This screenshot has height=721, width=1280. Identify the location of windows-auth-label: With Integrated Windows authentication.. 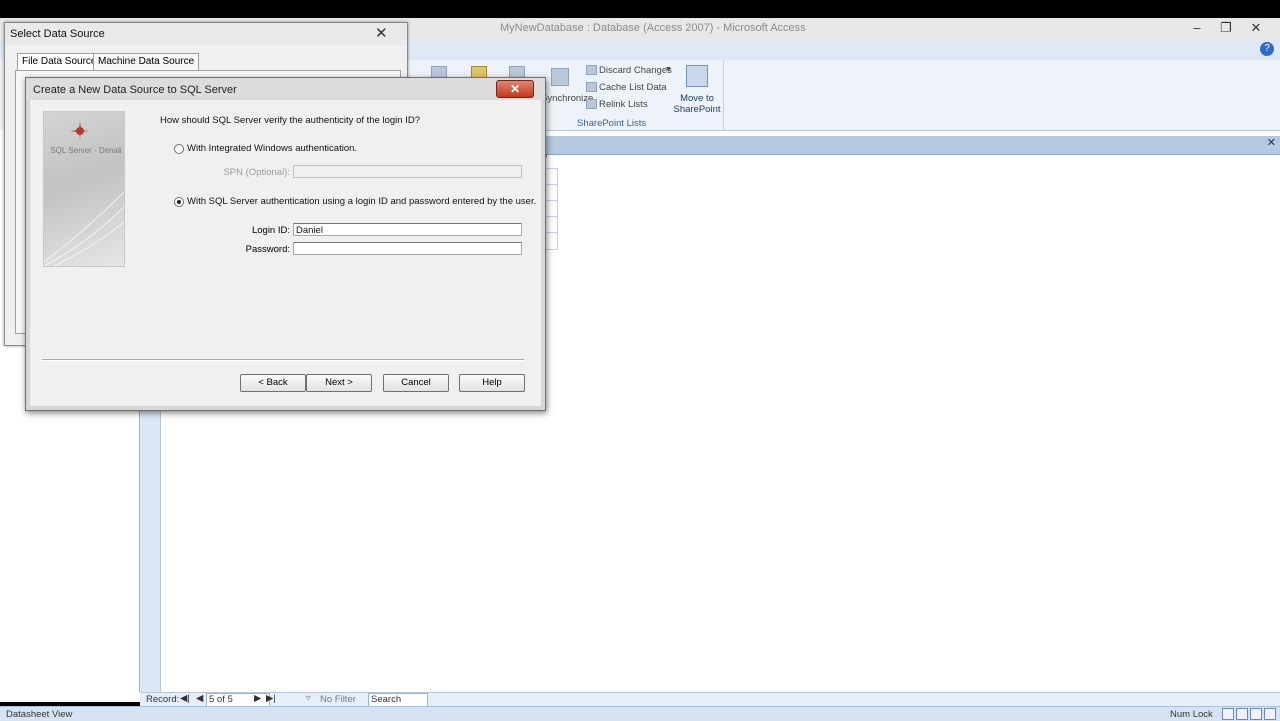
(272, 148).